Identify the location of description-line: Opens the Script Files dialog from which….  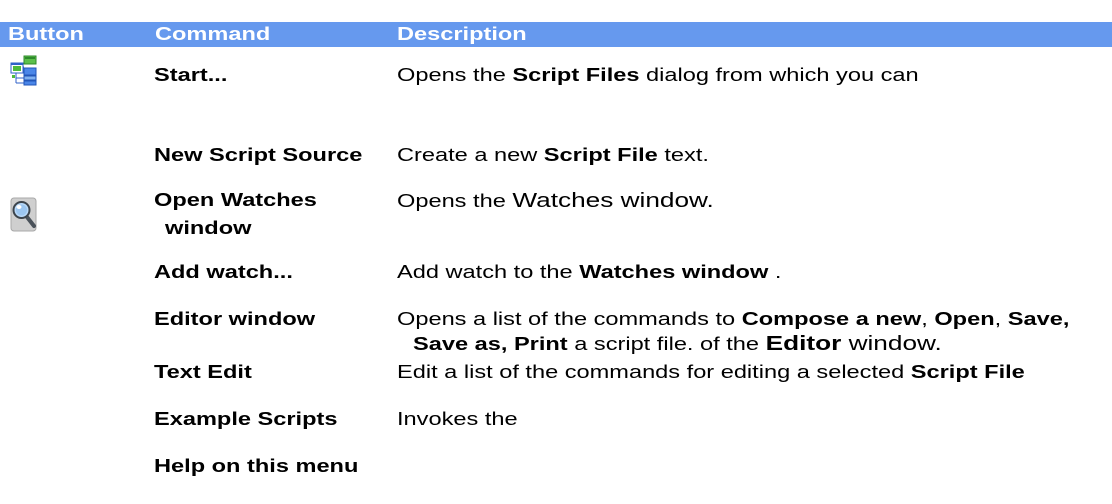
(658, 75).